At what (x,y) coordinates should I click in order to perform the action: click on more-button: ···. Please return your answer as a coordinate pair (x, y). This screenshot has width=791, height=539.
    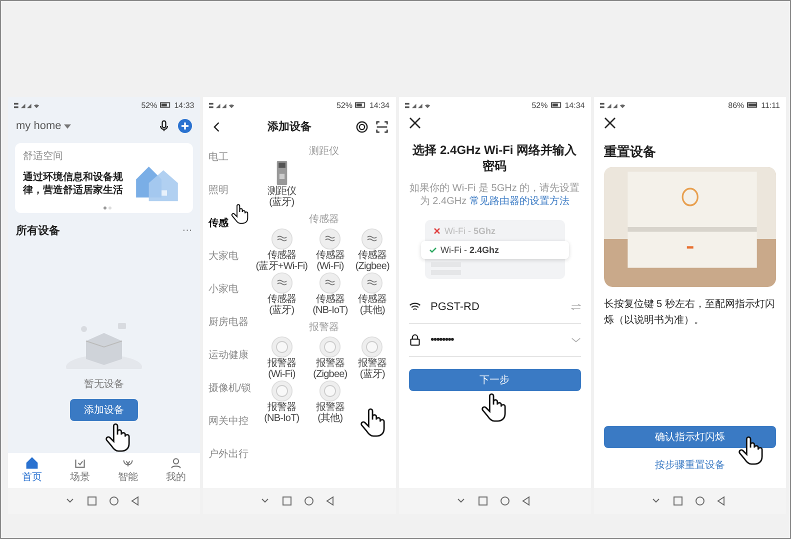
    Looking at the image, I should click on (187, 230).